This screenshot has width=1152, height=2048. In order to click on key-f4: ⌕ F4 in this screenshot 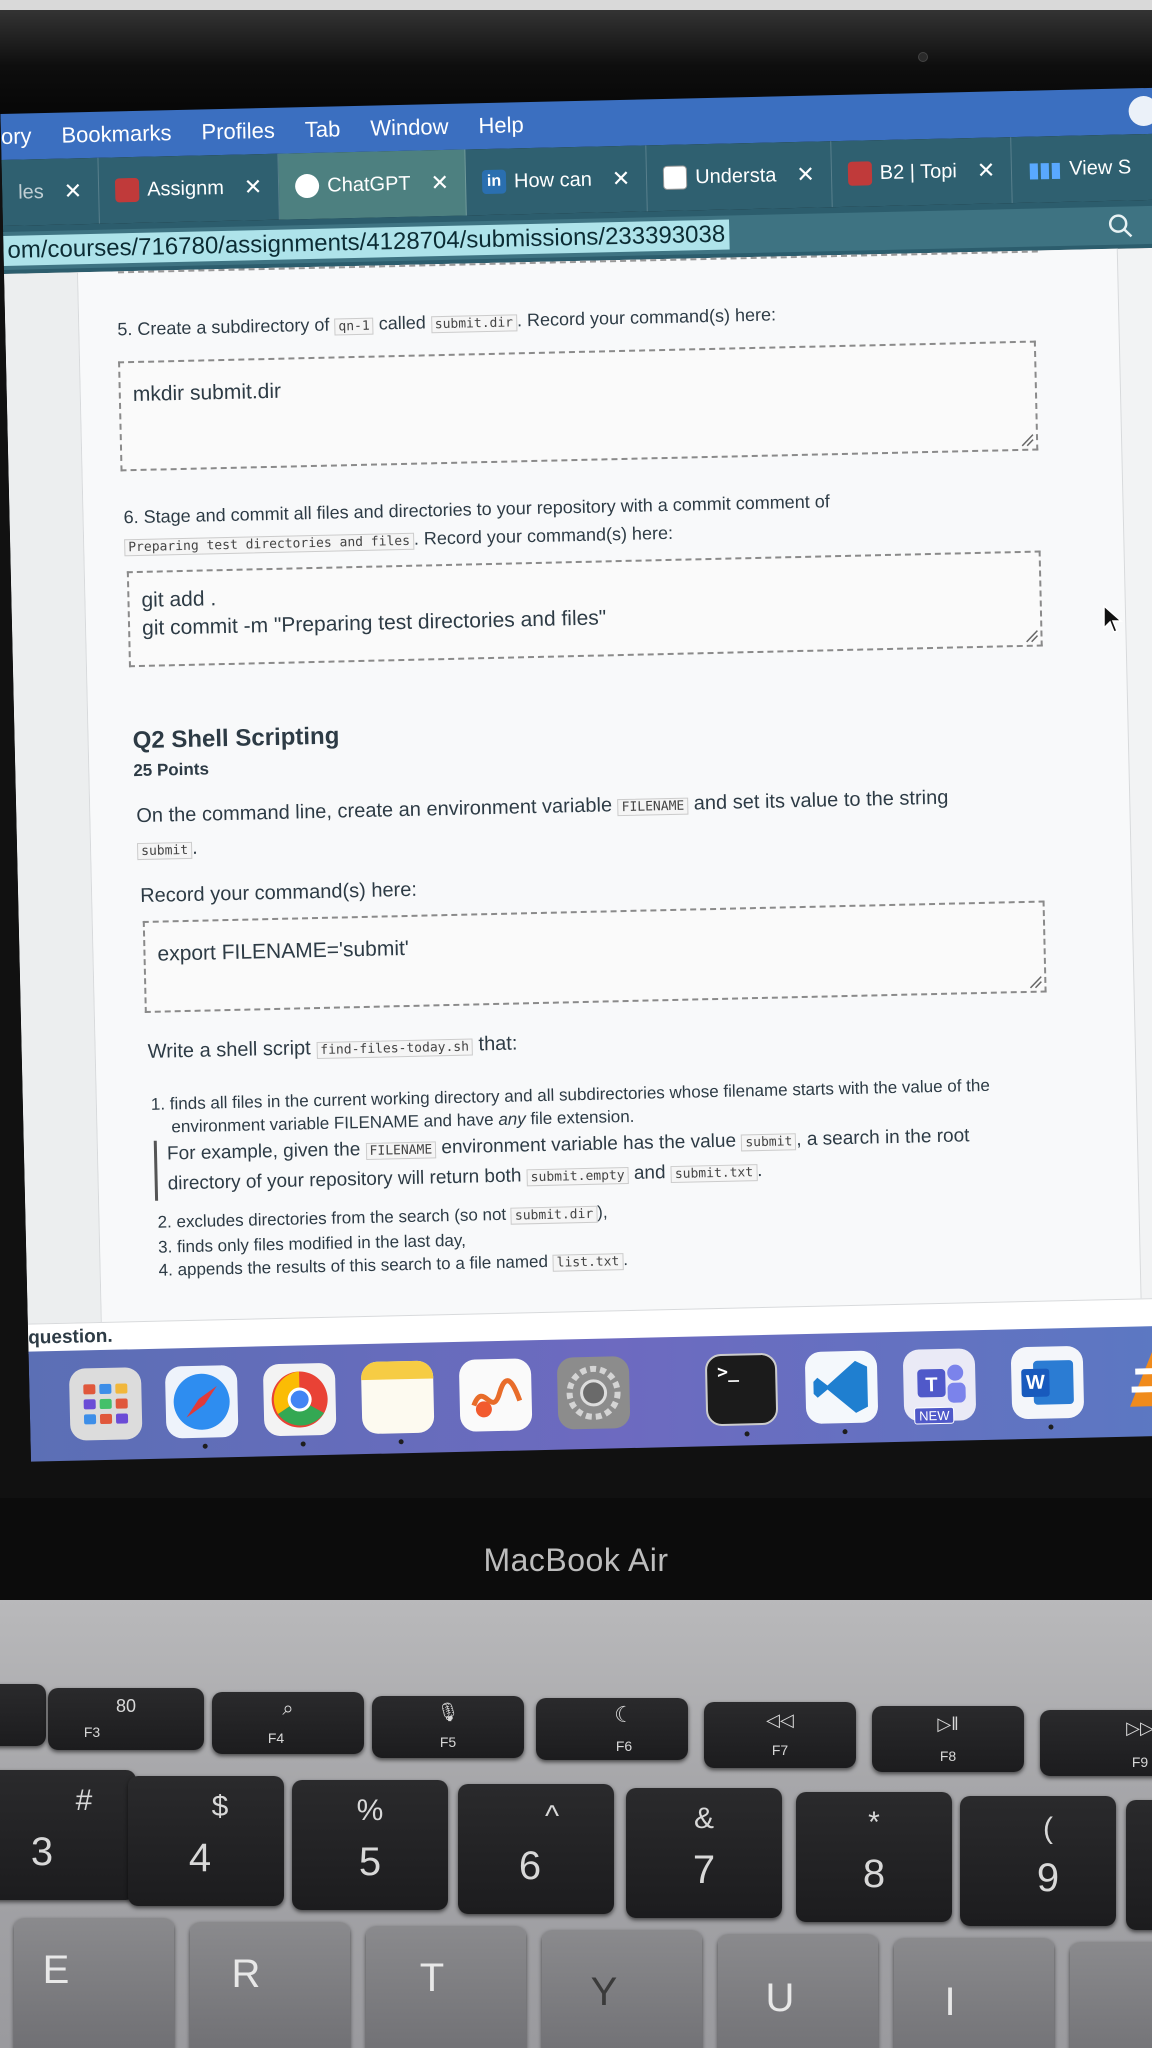, I will do `click(288, 1723)`.